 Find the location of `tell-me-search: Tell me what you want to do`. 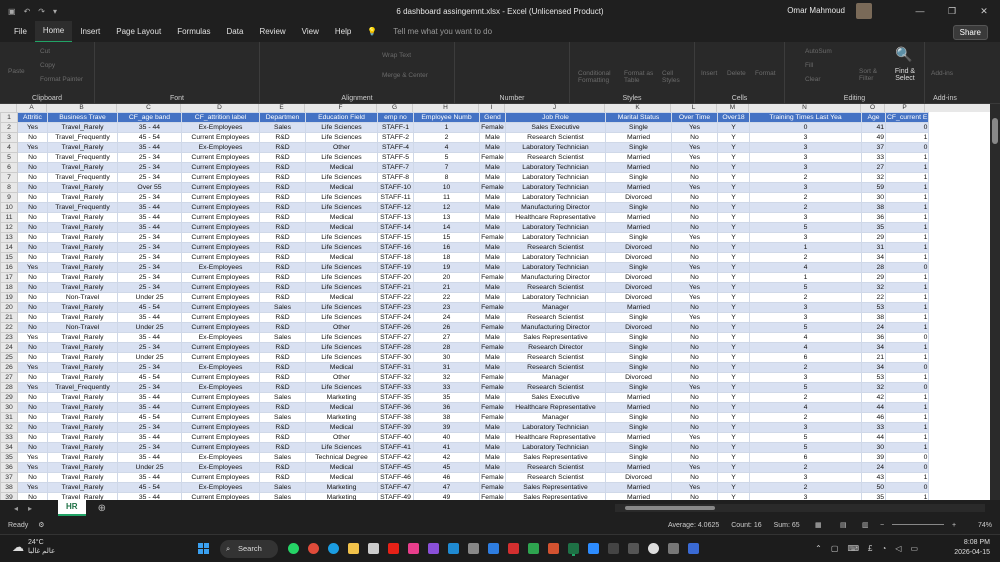

tell-me-search: Tell me what you want to do is located at coordinates (442, 32).